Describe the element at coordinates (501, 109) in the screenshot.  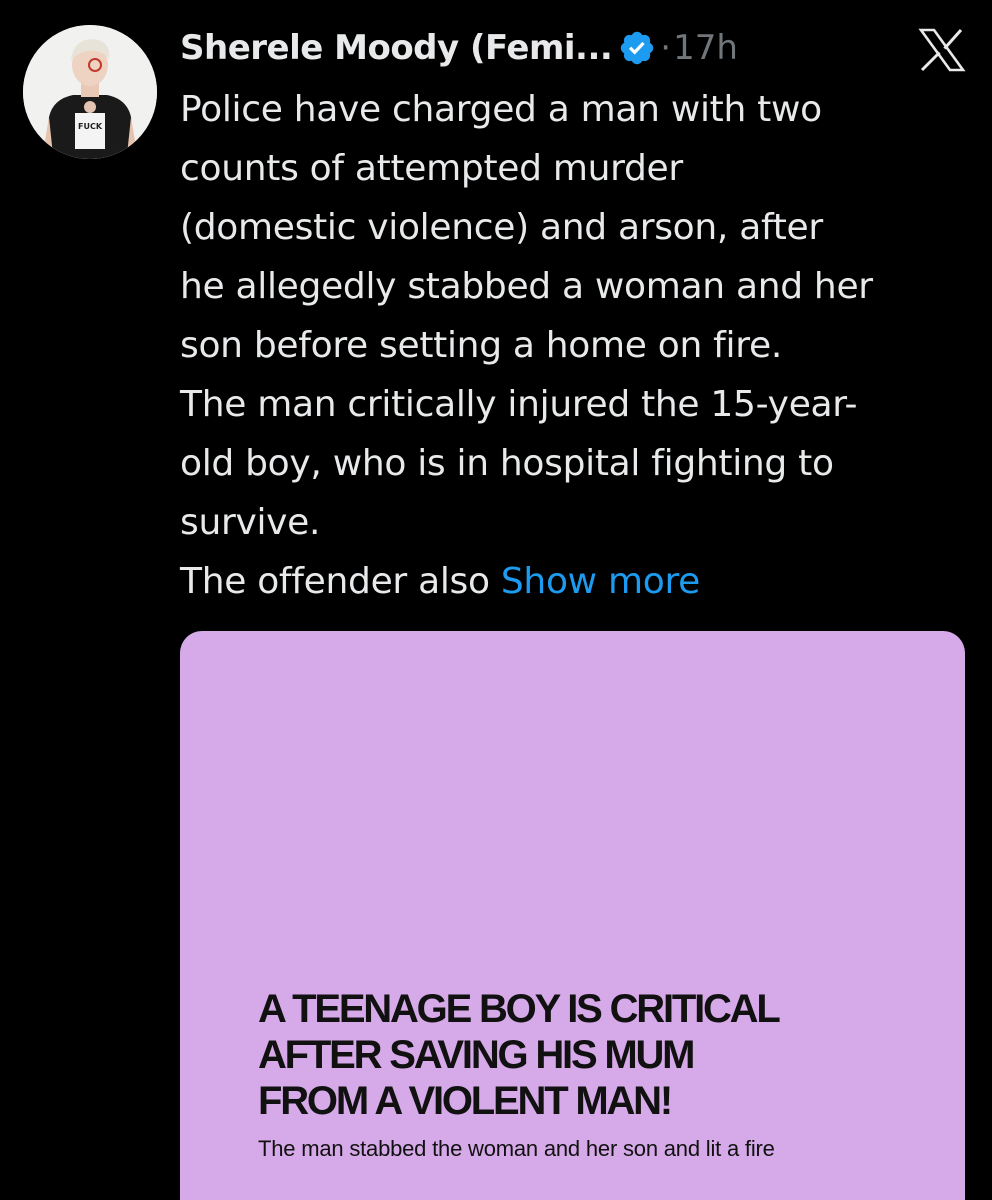
I see `tweet-text-line: Police have charged a man with two` at that location.